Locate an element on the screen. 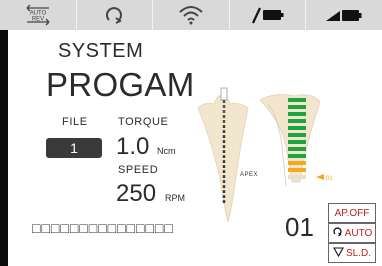  program-name: PROGAM is located at coordinates (120, 84).